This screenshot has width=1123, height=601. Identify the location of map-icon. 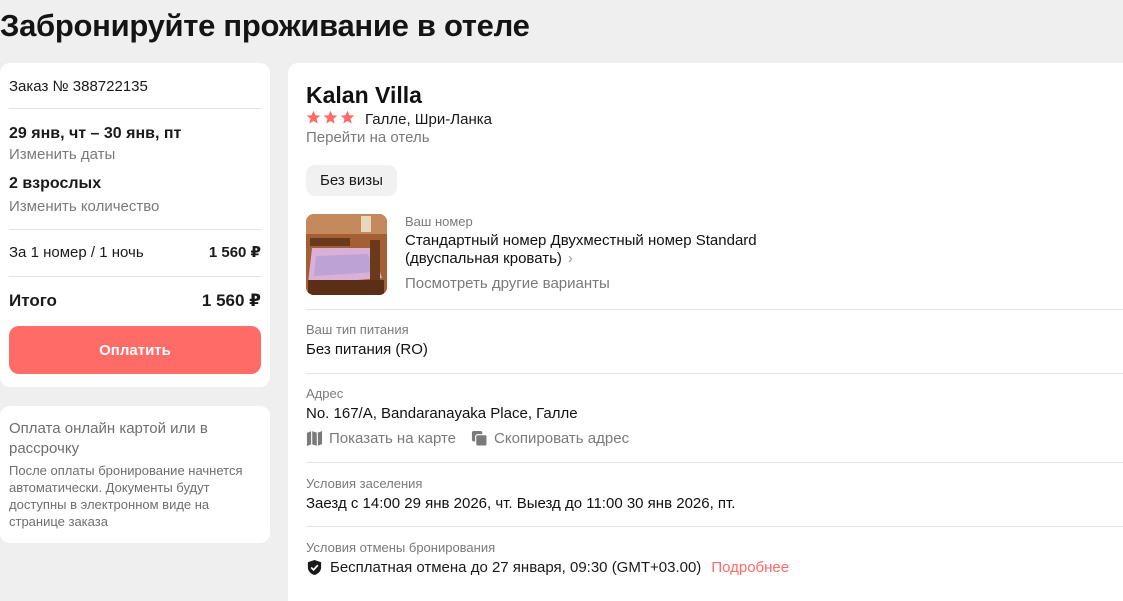
(314, 438).